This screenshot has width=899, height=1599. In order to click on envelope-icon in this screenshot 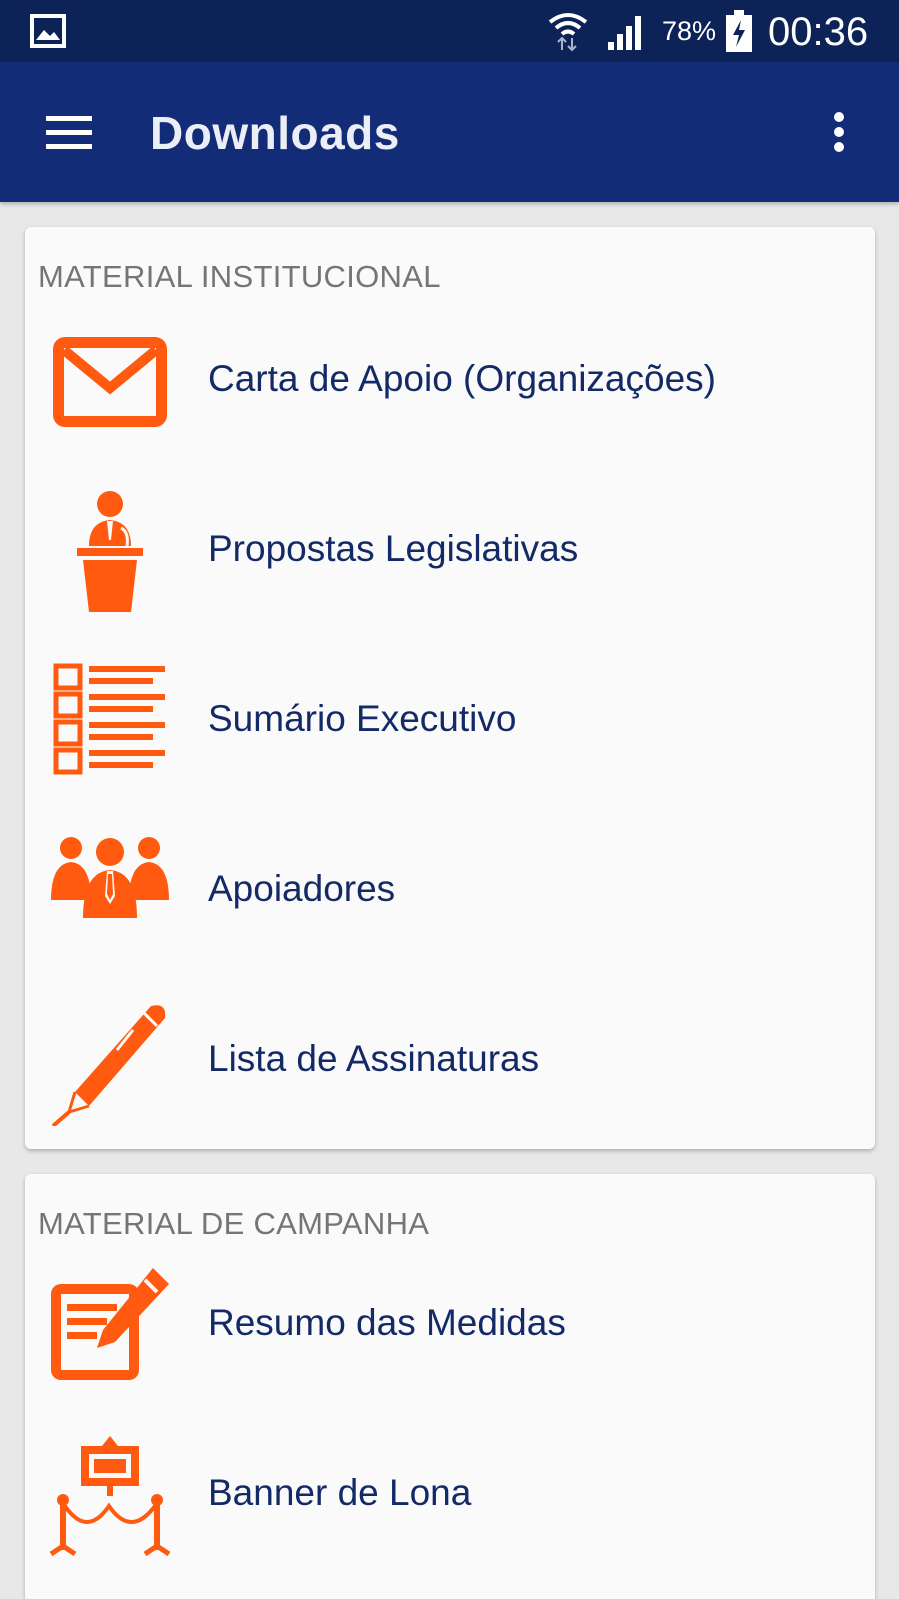, I will do `click(110, 382)`.